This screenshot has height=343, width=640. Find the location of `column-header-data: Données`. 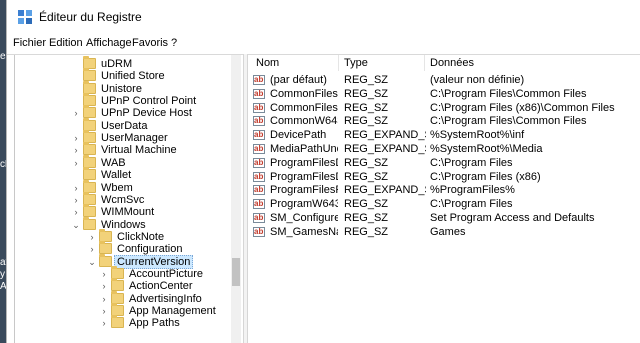

column-header-data: Données is located at coordinates (452, 63).